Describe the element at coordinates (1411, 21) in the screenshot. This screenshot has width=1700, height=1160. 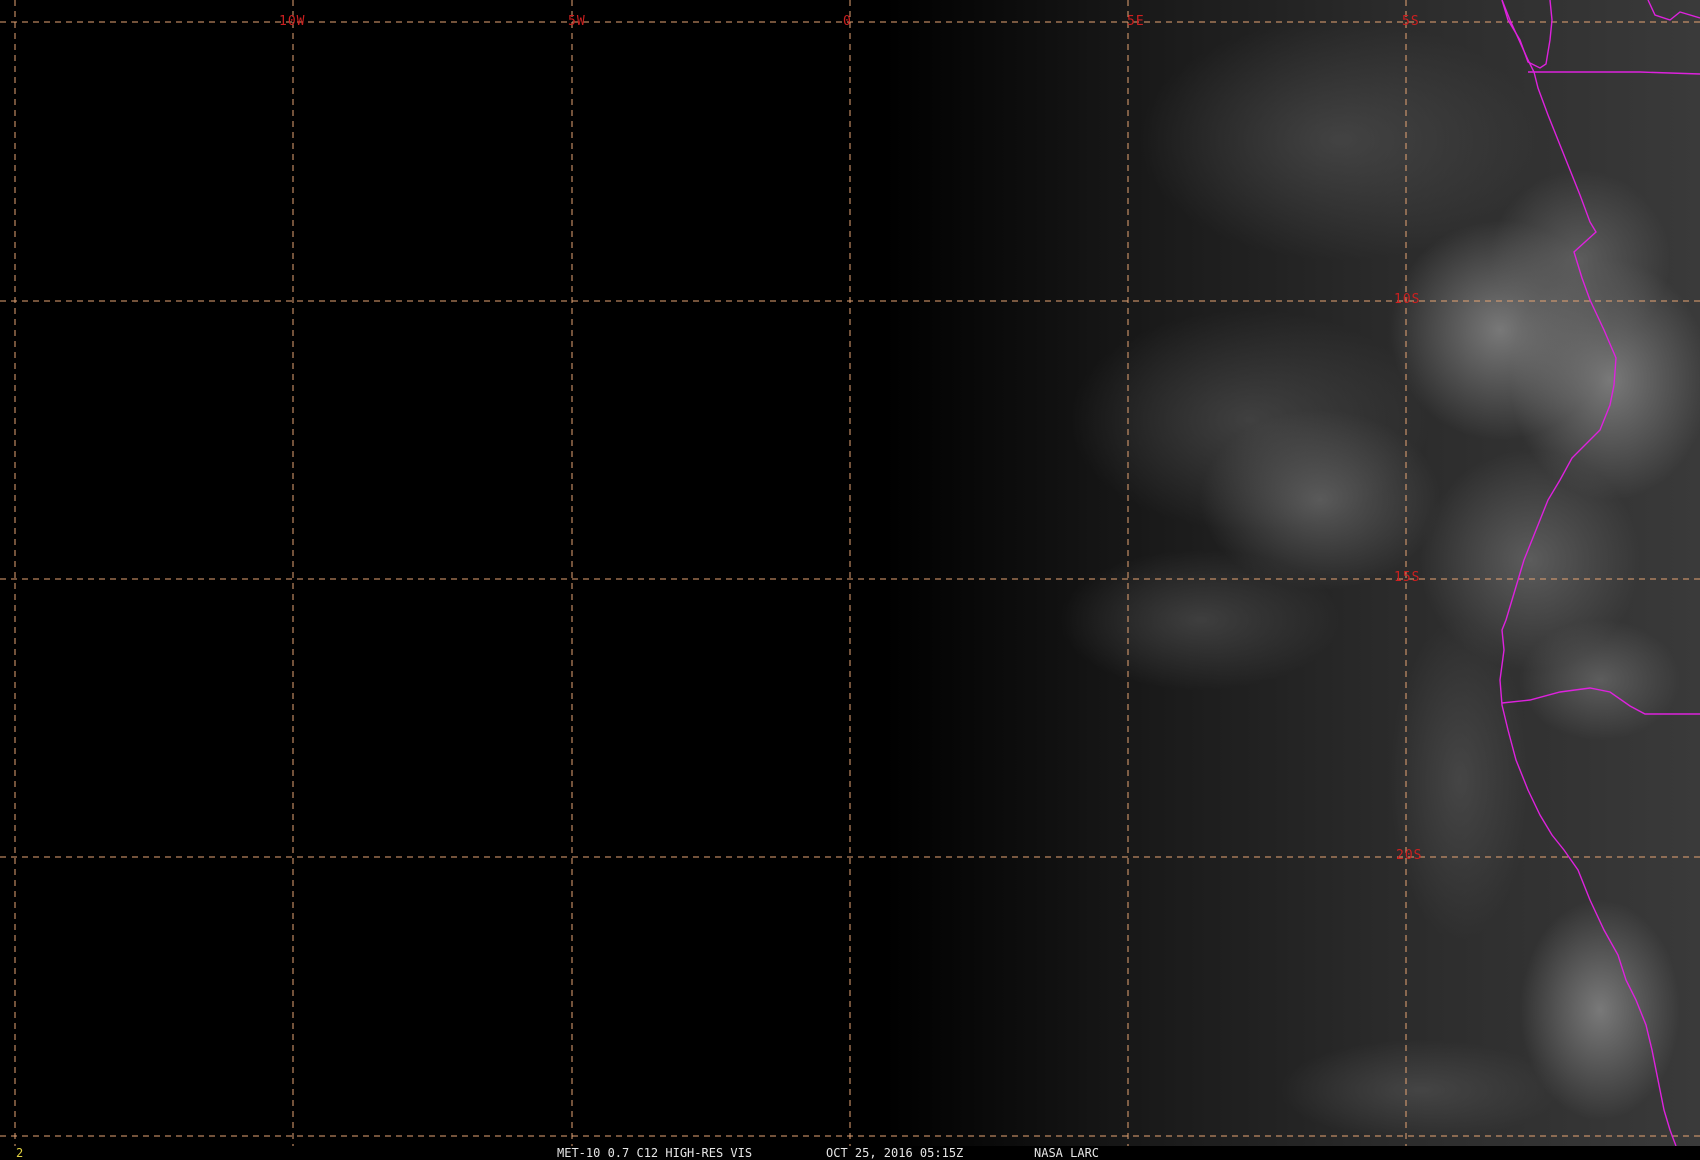
I see `latitude-label: 5S` at that location.